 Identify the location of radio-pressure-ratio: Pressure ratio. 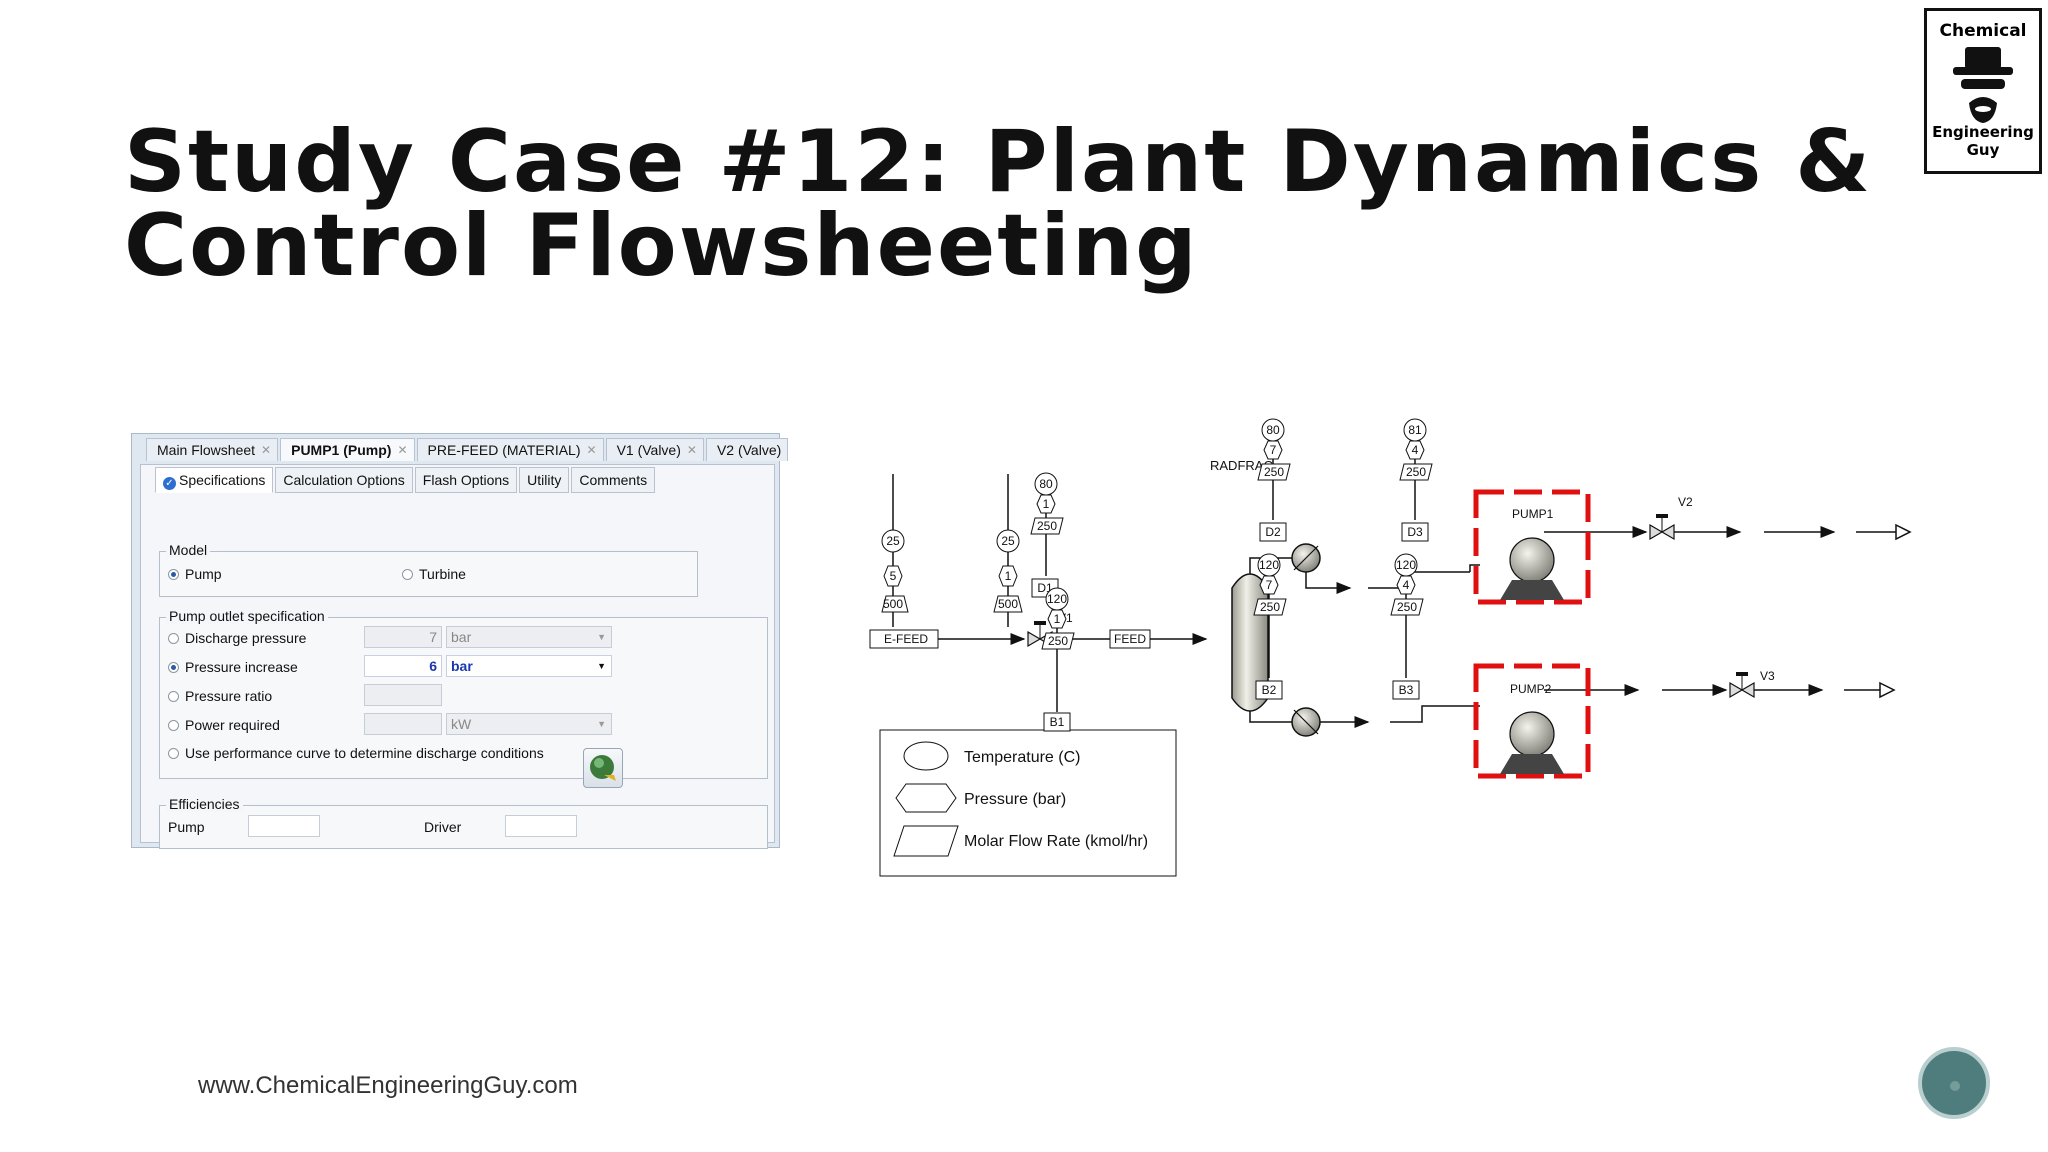
(220, 696).